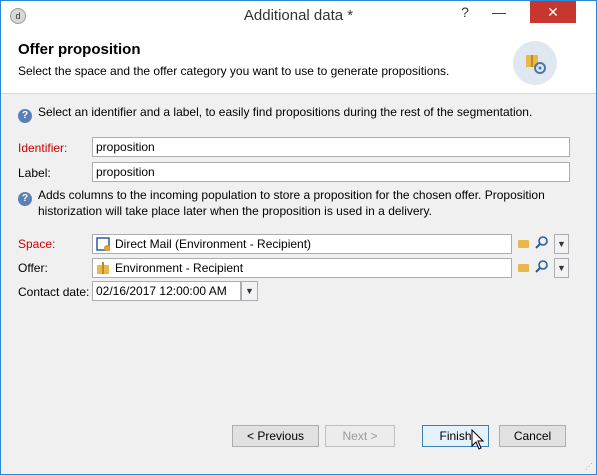 This screenshot has width=597, height=475. Describe the element at coordinates (103, 244) in the screenshot. I see `direct-mail-icon` at that location.